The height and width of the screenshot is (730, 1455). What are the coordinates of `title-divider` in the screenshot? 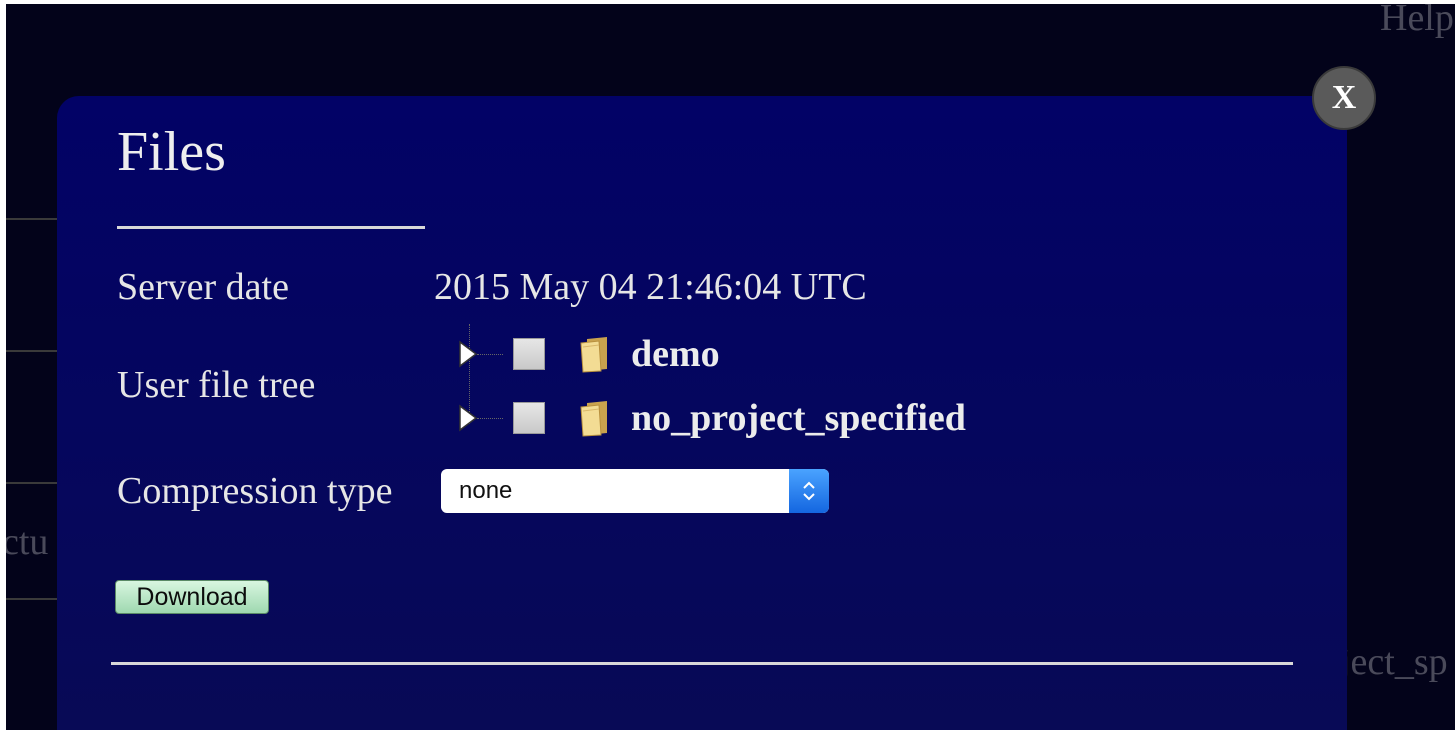 It's located at (271, 227).